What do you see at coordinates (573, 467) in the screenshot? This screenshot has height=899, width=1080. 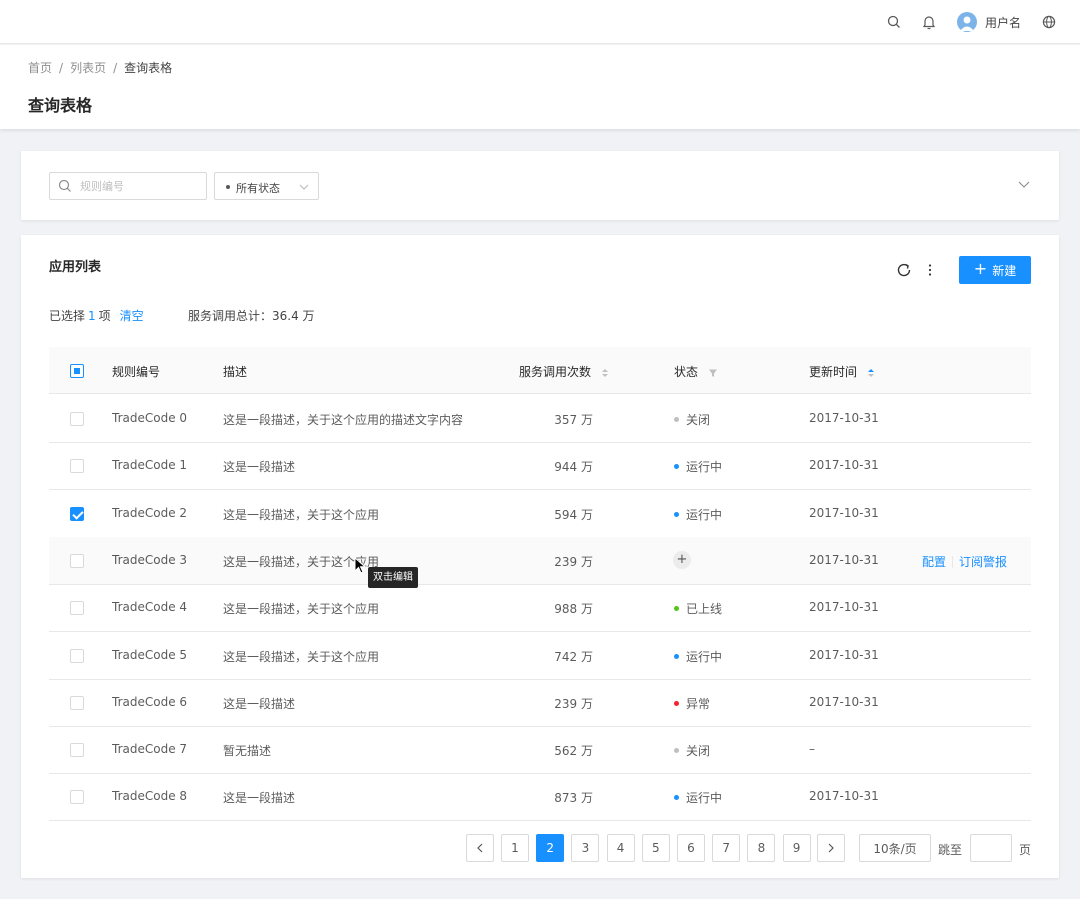 I see `row-calls: 944 万` at bounding box center [573, 467].